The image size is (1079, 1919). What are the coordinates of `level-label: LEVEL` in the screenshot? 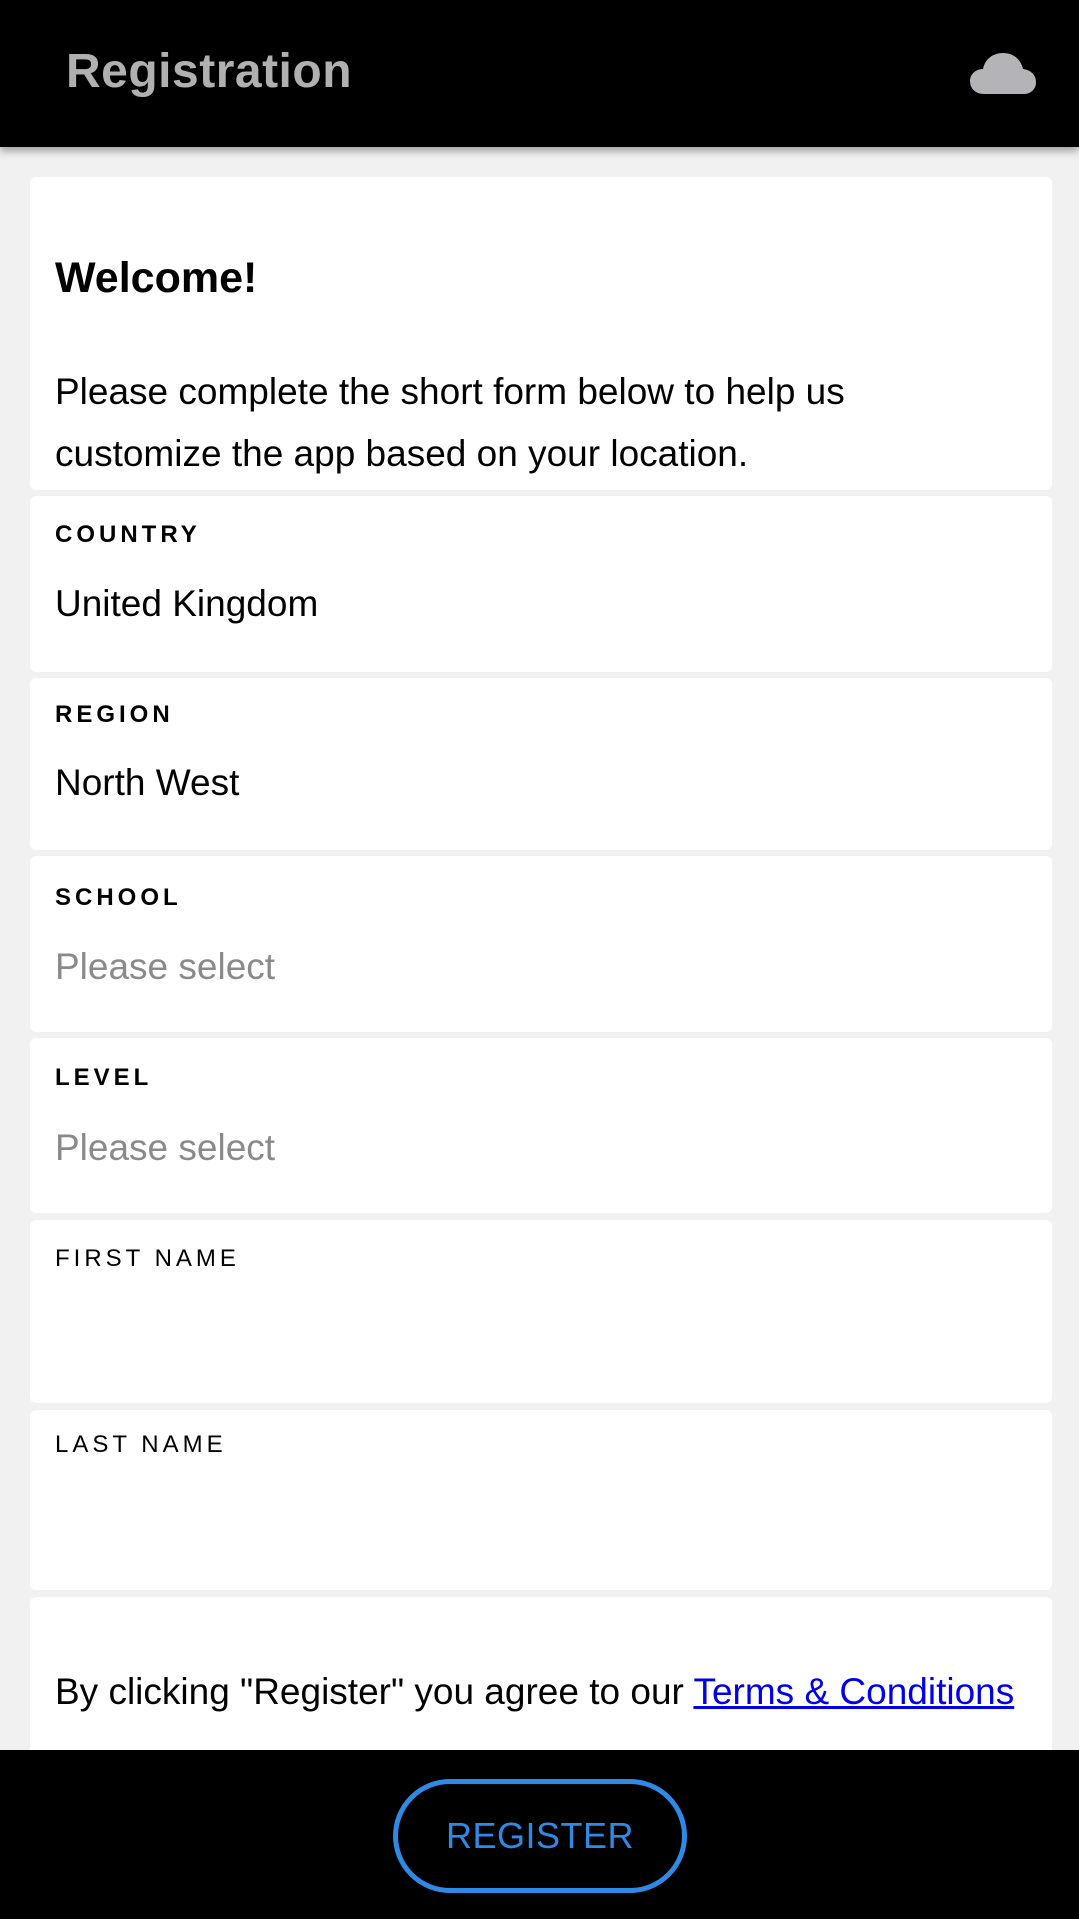 It's located at (104, 1077).